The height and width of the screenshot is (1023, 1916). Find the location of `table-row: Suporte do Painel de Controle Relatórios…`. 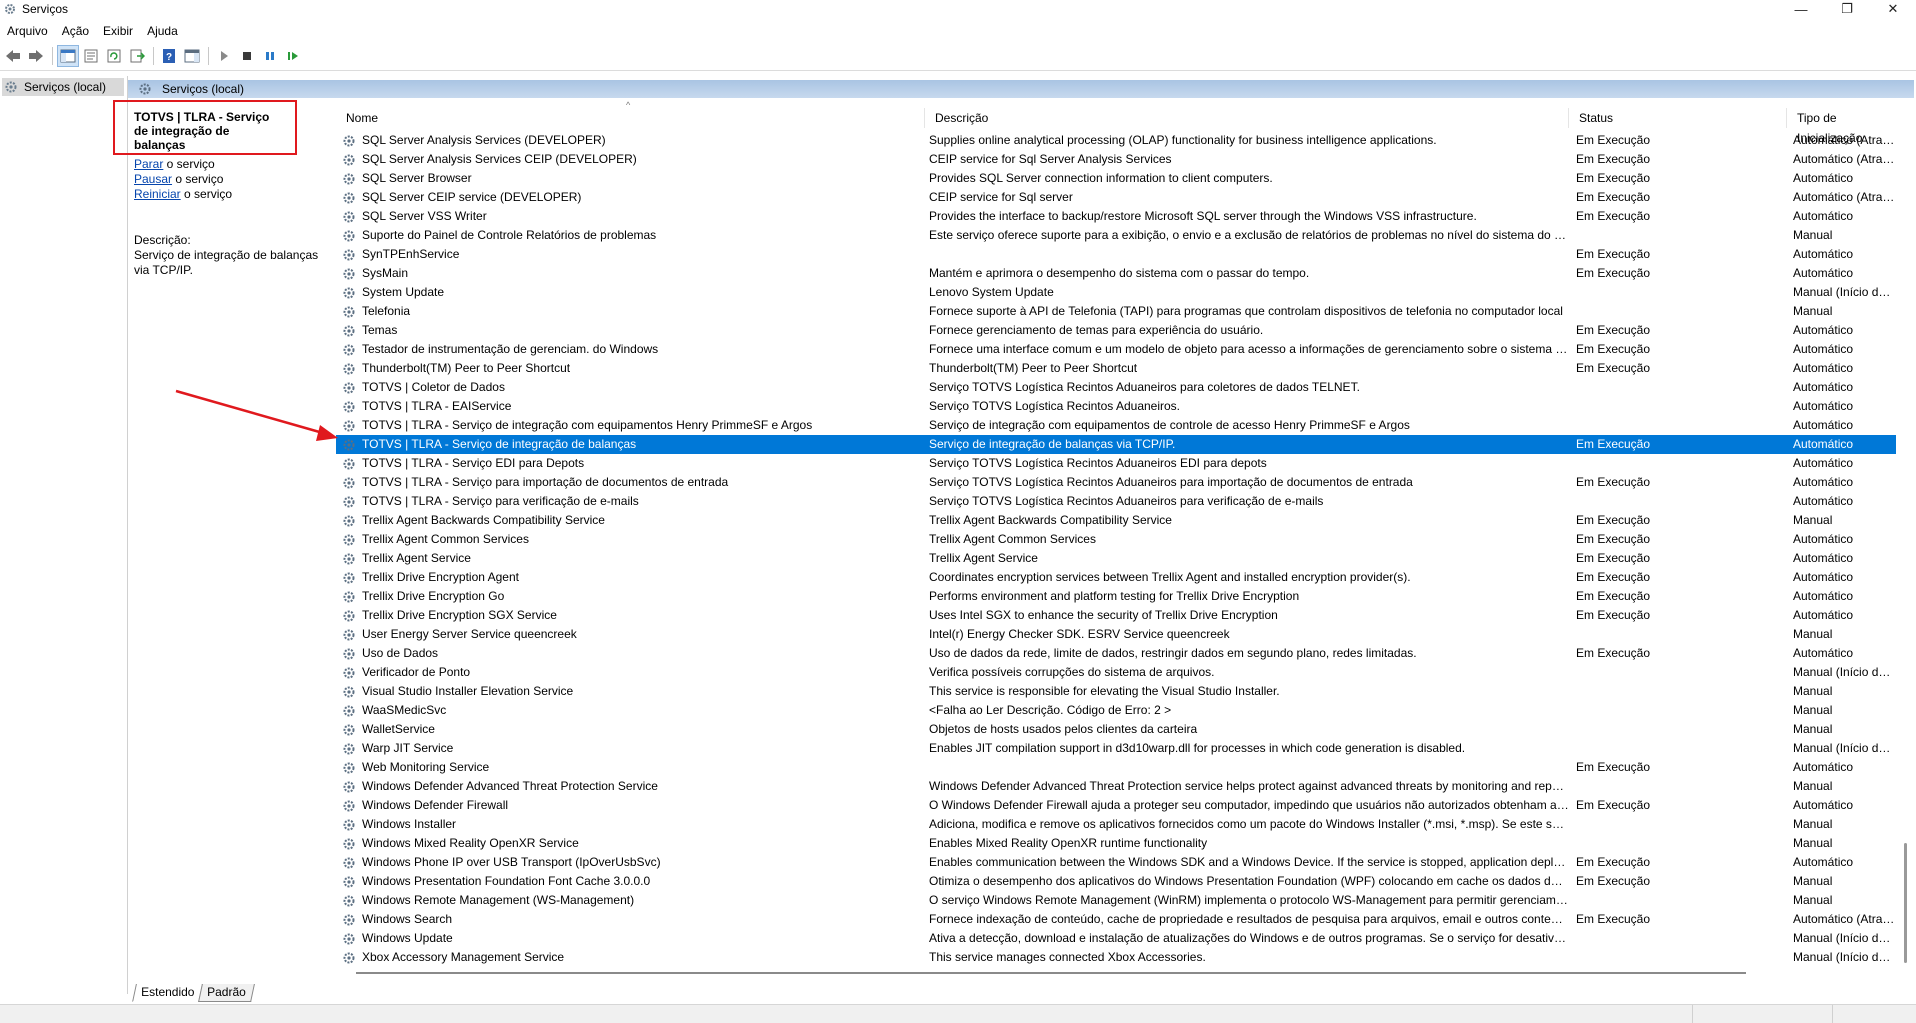

table-row: Suporte do Painel de Controle Relatórios… is located at coordinates (1116, 235).